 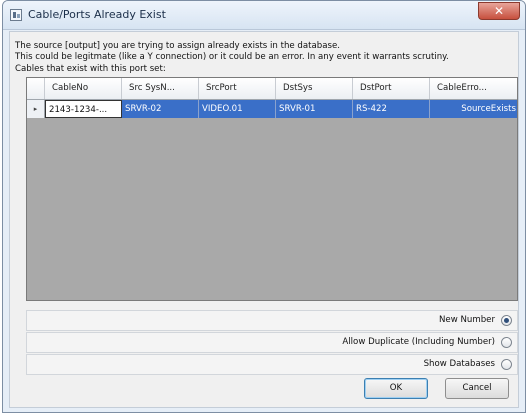 What do you see at coordinates (237, 109) in the screenshot?
I see `cell-srcport: VIDEO.01` at bounding box center [237, 109].